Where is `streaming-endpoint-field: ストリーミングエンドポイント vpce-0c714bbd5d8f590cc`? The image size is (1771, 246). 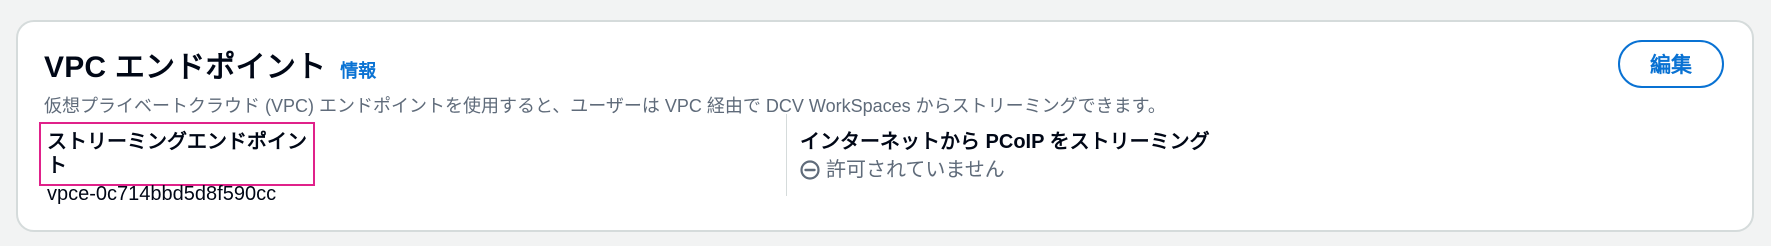
streaming-endpoint-field: ストリーミングエンドポイント vpce-0c714bbd5d8f590cc is located at coordinates (177, 163).